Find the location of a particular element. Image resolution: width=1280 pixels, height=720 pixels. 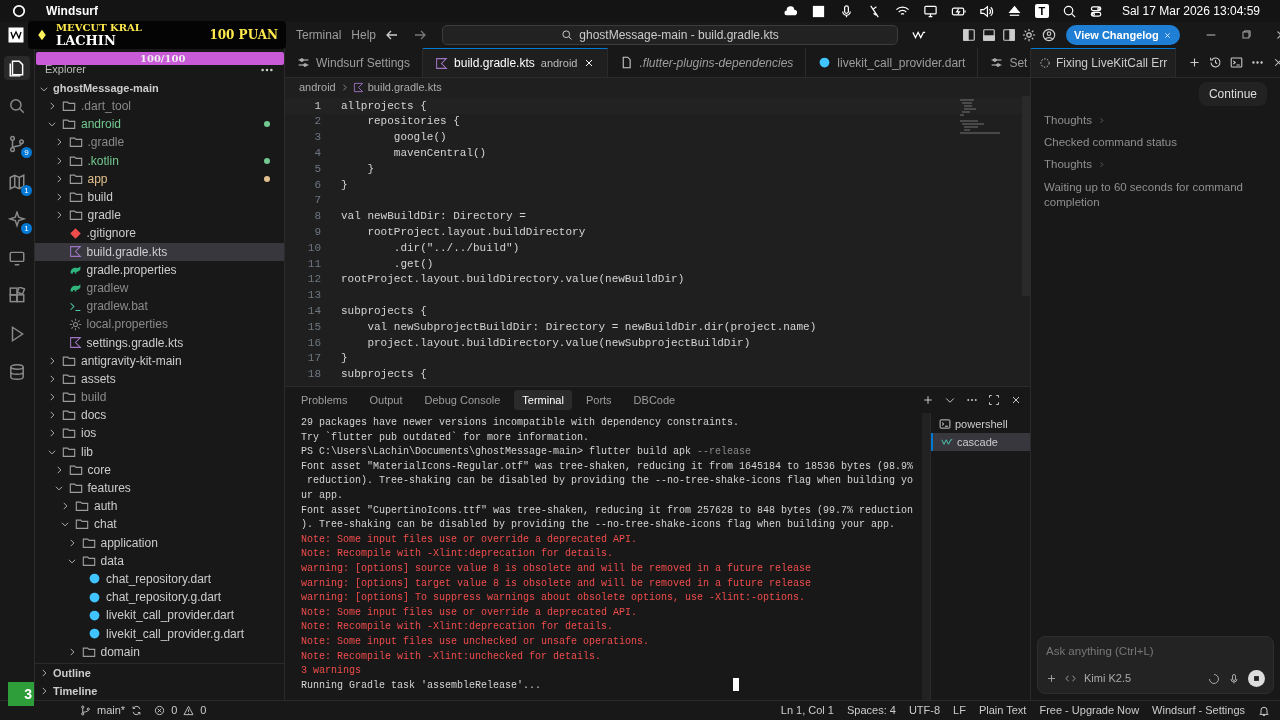

sidebar-toggle-icon is located at coordinates (969, 35).